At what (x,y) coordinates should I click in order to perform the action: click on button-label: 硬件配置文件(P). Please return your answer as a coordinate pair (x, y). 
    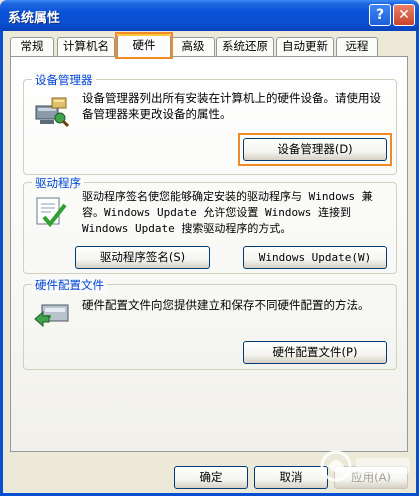
    Looking at the image, I should click on (315, 352).